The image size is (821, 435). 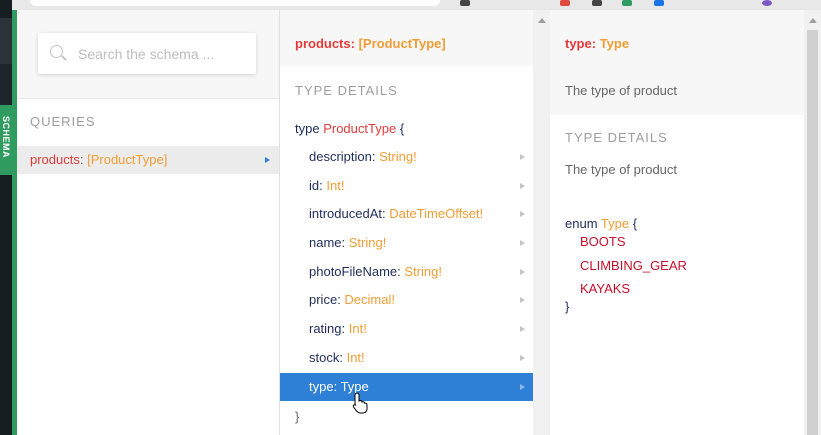 I want to click on field-row-introducedAt: introducedAt: DateTimeOffset!, so click(x=406, y=214).